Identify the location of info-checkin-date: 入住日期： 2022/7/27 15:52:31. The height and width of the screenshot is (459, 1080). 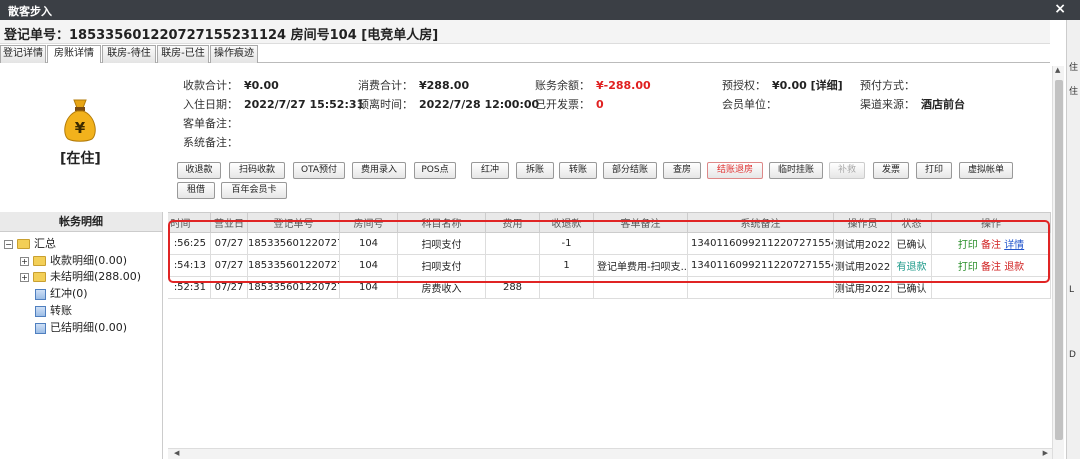
(274, 104).